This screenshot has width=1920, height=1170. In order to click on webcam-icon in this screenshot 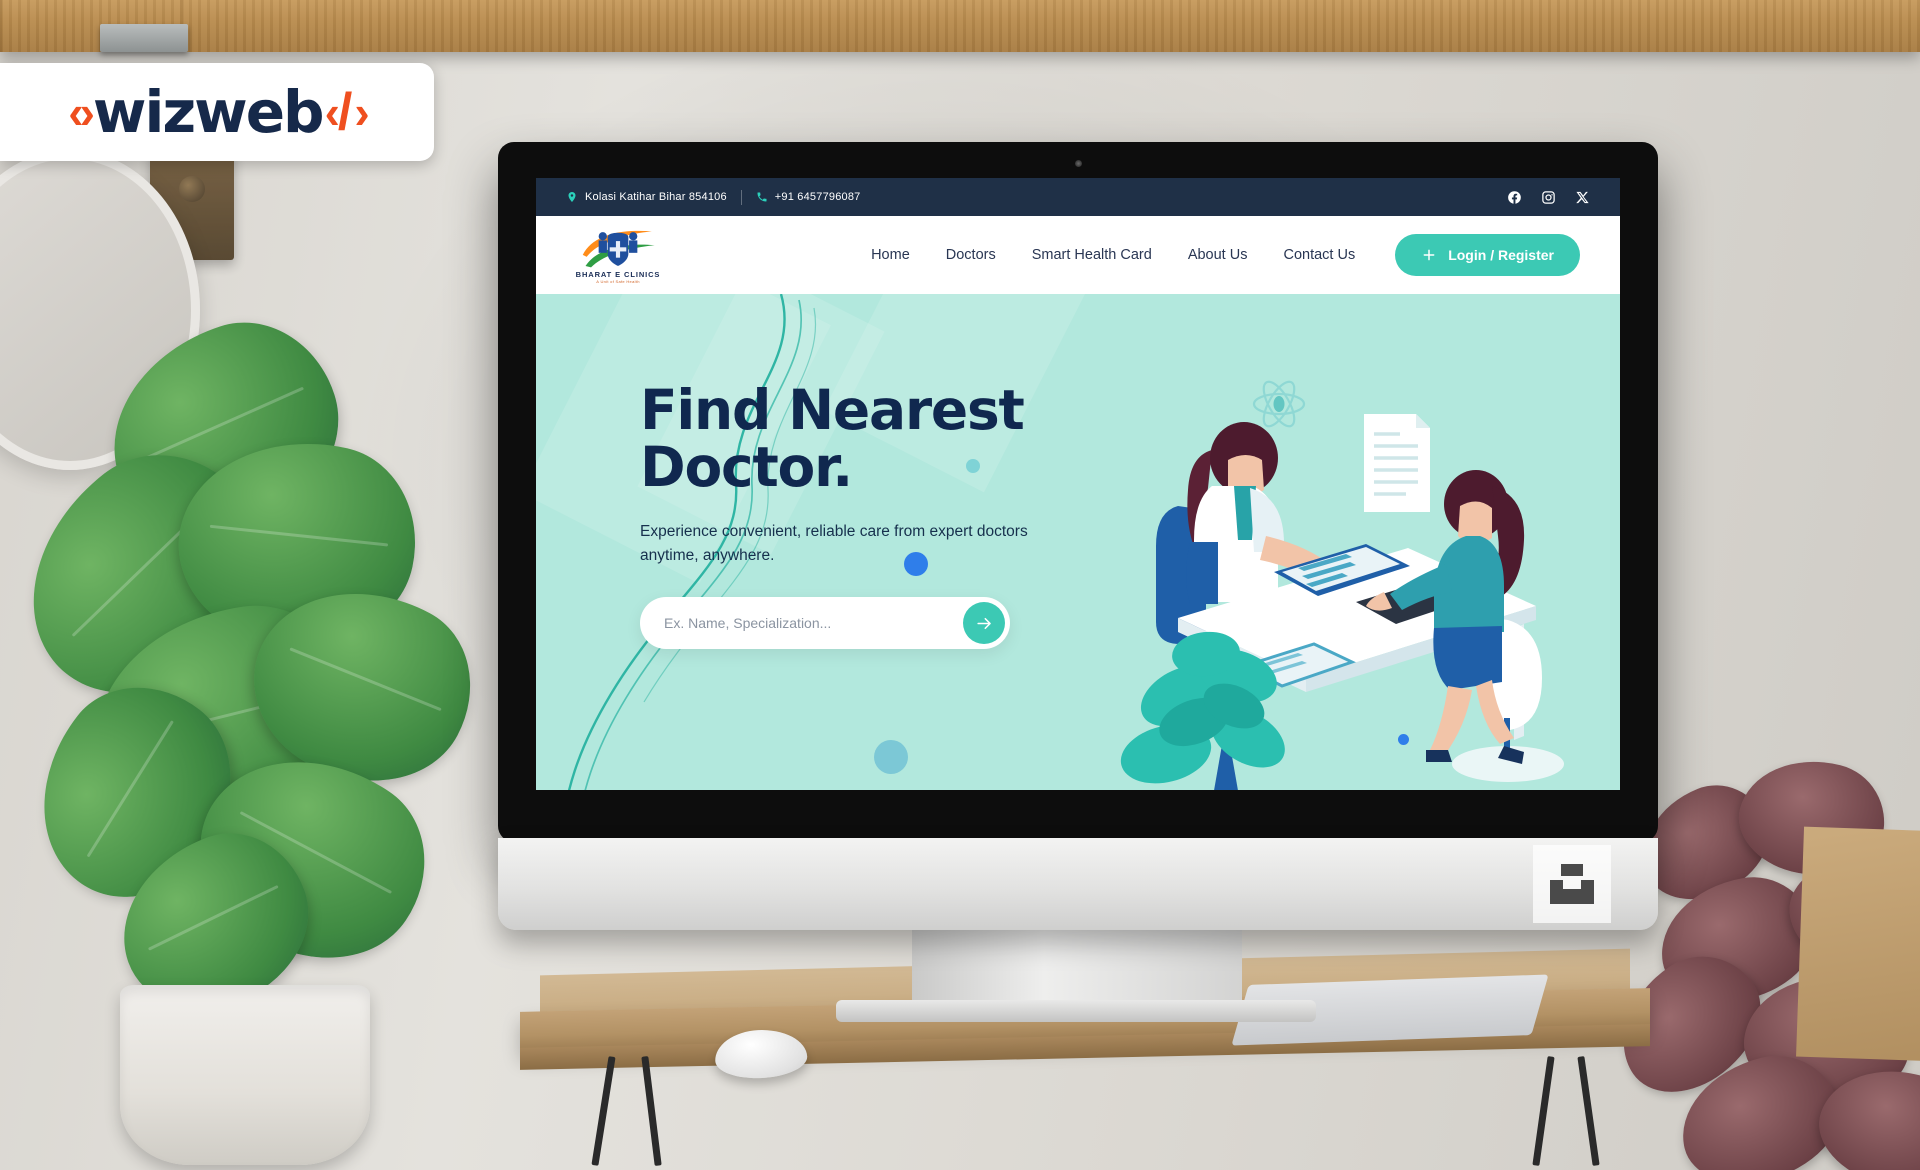, I will do `click(1078, 163)`.